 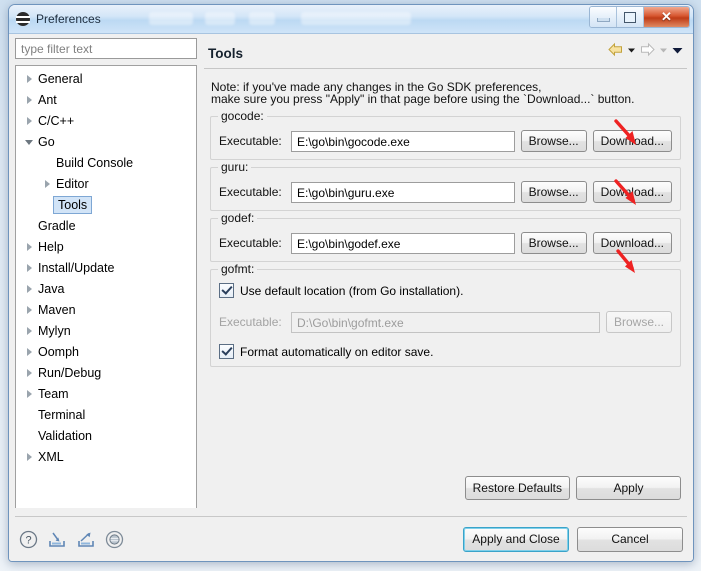 What do you see at coordinates (106, 48) in the screenshot?
I see `filter-input: type filter text` at bounding box center [106, 48].